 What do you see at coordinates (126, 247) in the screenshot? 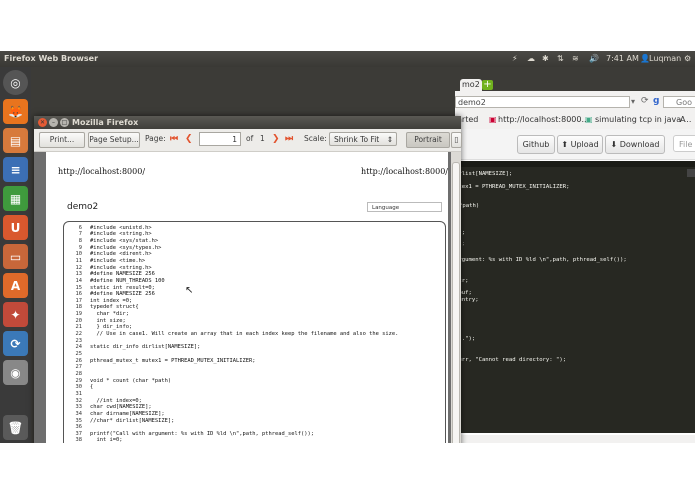
I see `code-text: #include <sys/types.h>` at bounding box center [126, 247].